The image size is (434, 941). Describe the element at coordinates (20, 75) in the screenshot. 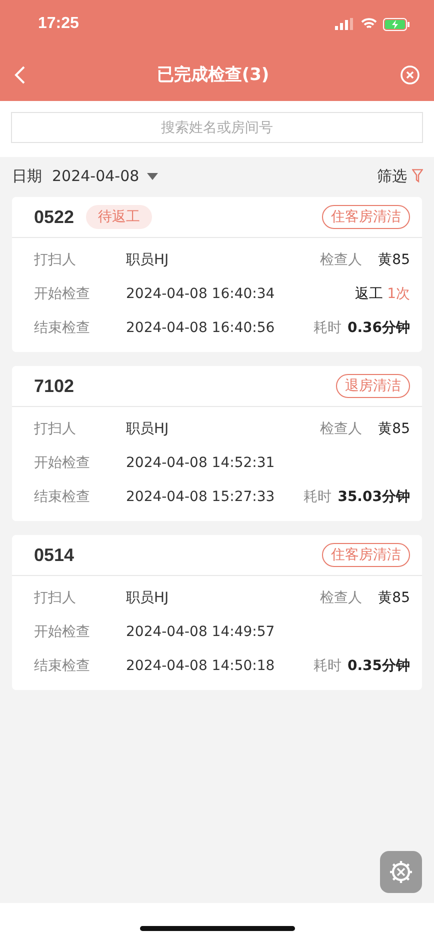

I see `back-icon` at that location.